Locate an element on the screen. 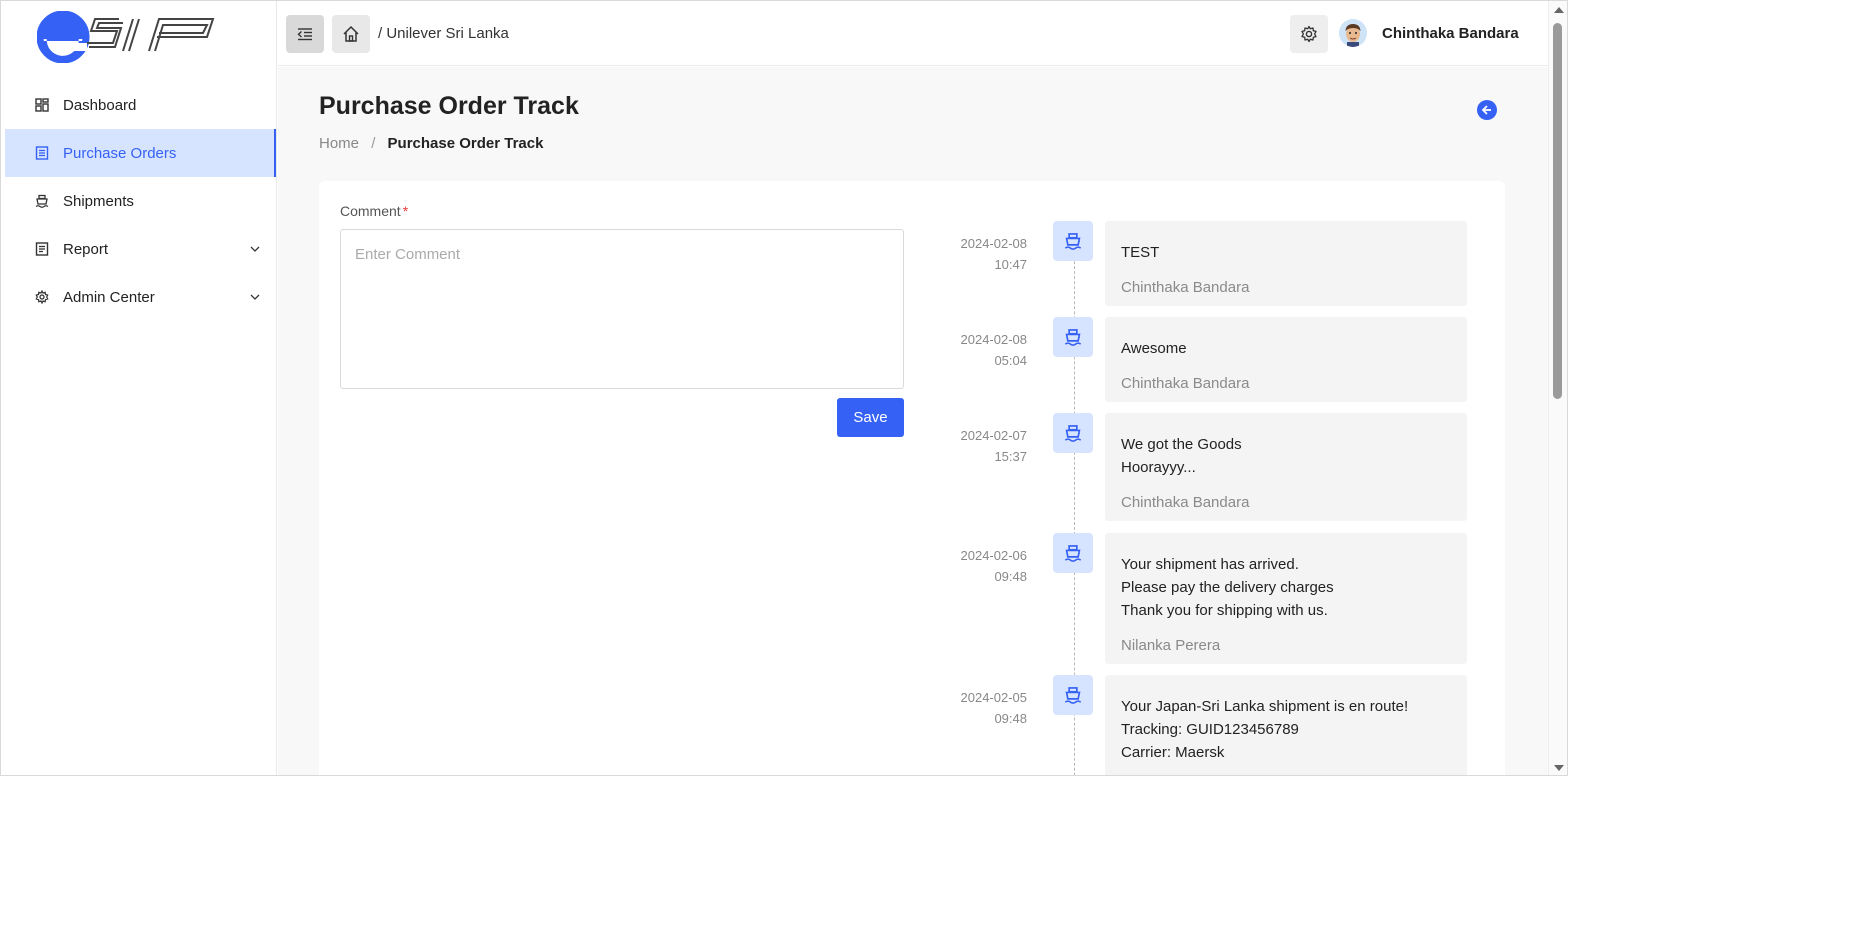 The width and height of the screenshot is (1872, 927). timeline-date-time: 05:04 is located at coordinates (1010, 360).